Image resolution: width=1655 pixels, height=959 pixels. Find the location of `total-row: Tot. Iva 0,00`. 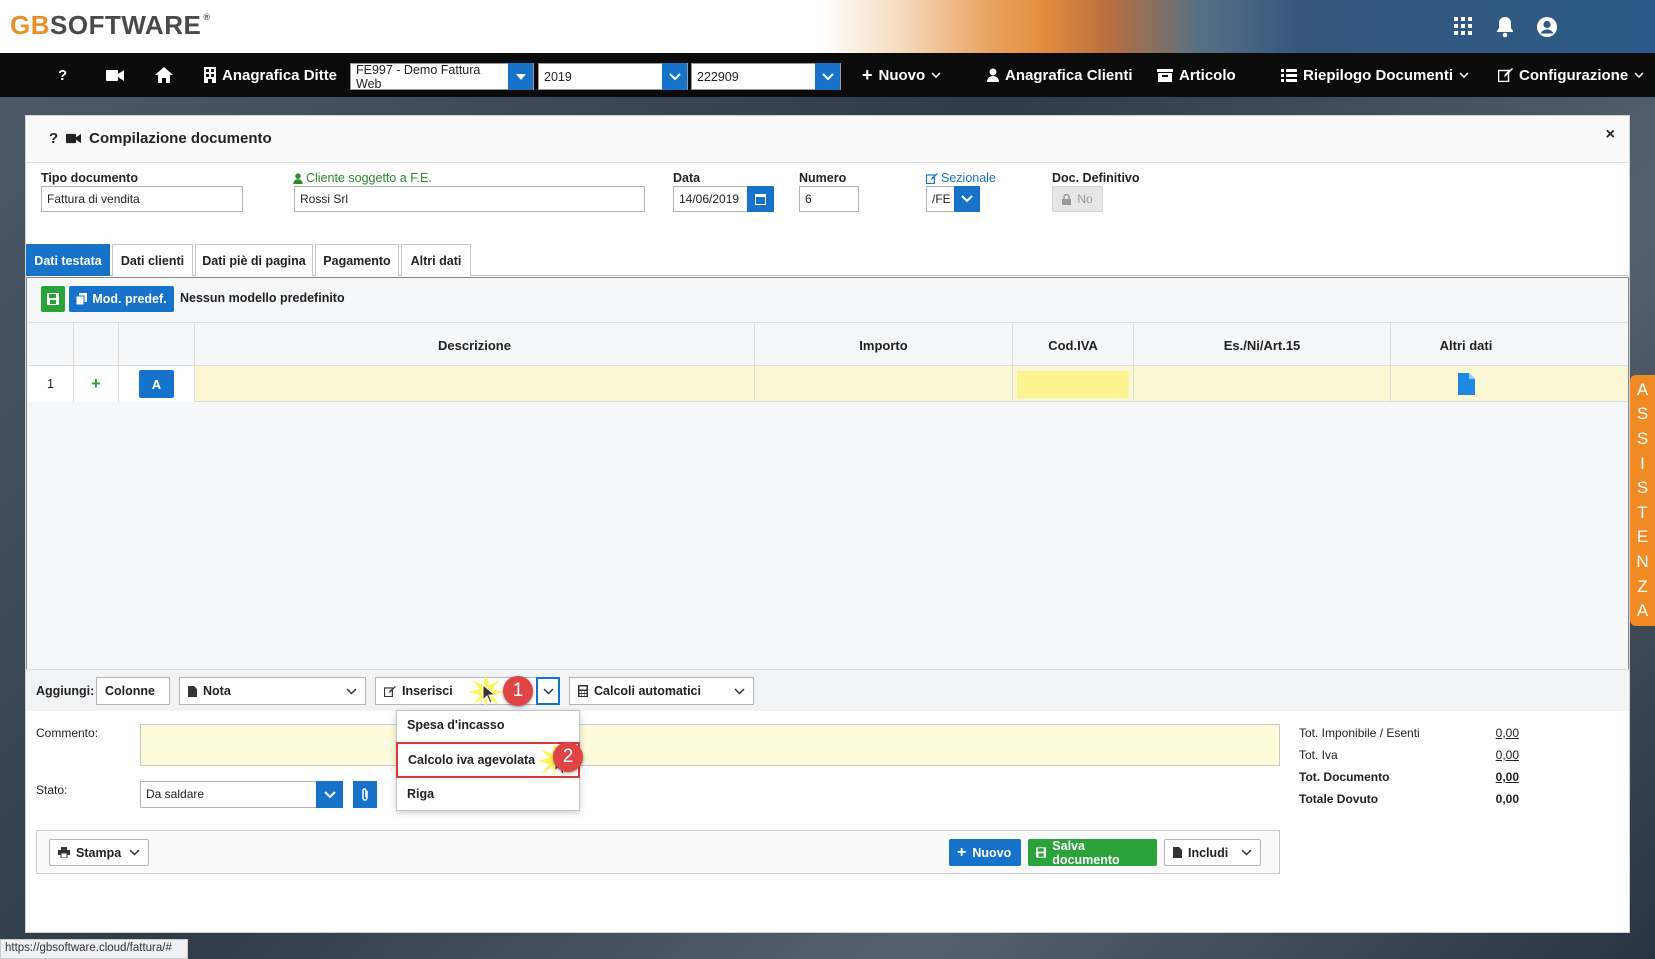

total-row: Tot. Iva 0,00 is located at coordinates (1409, 755).